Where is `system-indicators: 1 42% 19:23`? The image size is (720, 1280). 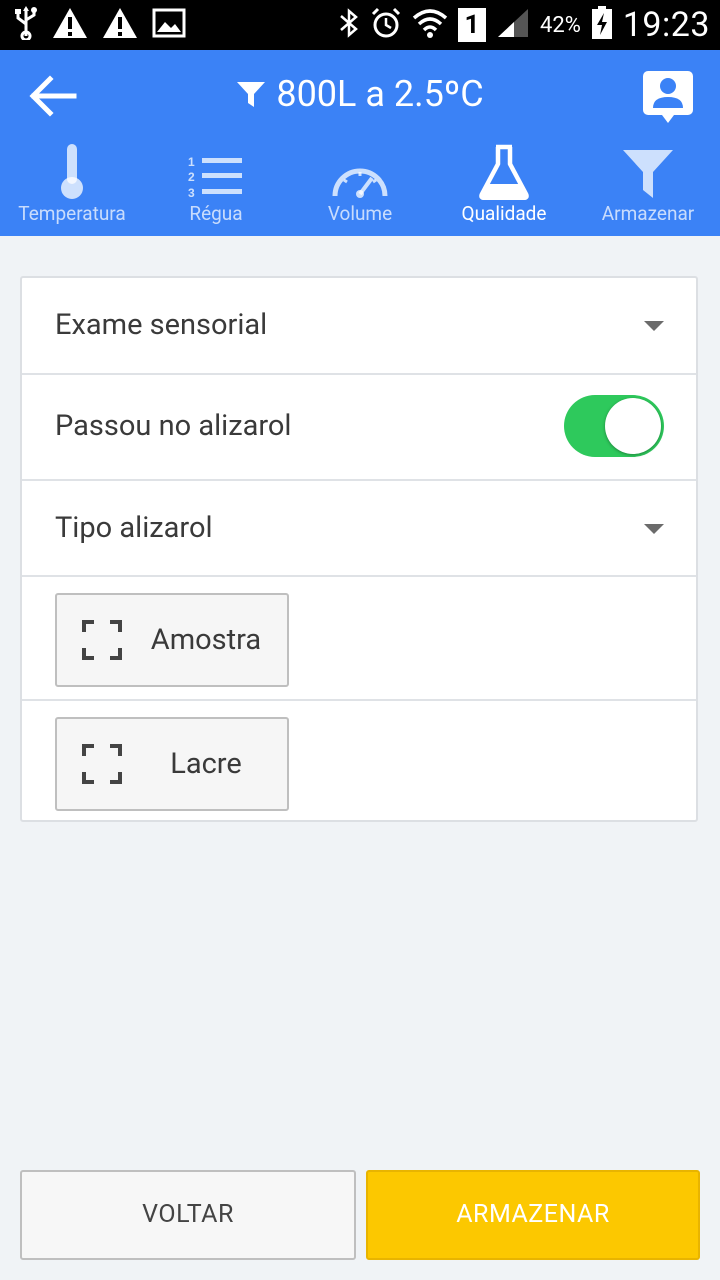
system-indicators: 1 42% 19:23 is located at coordinates (524, 25).